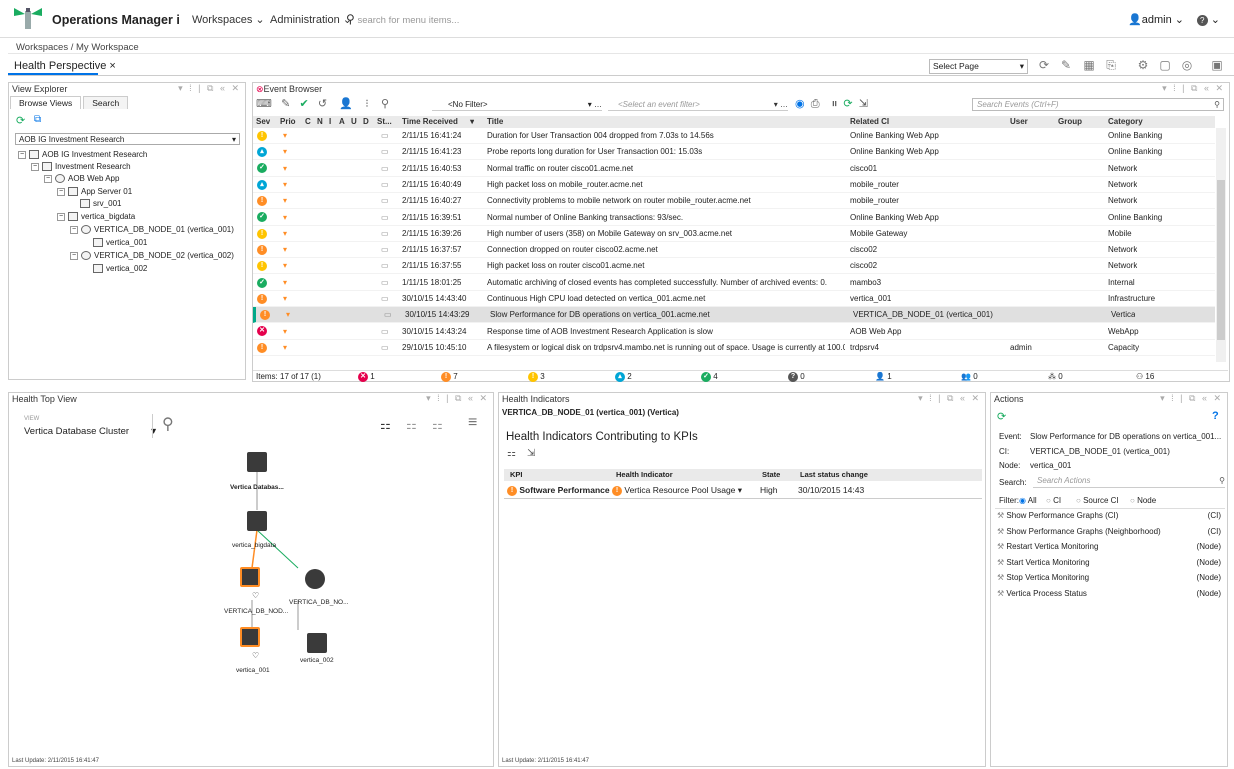 This screenshot has width=1234, height=769. Describe the element at coordinates (800, 104) in the screenshot. I see `globe-icon: ◉` at that location.